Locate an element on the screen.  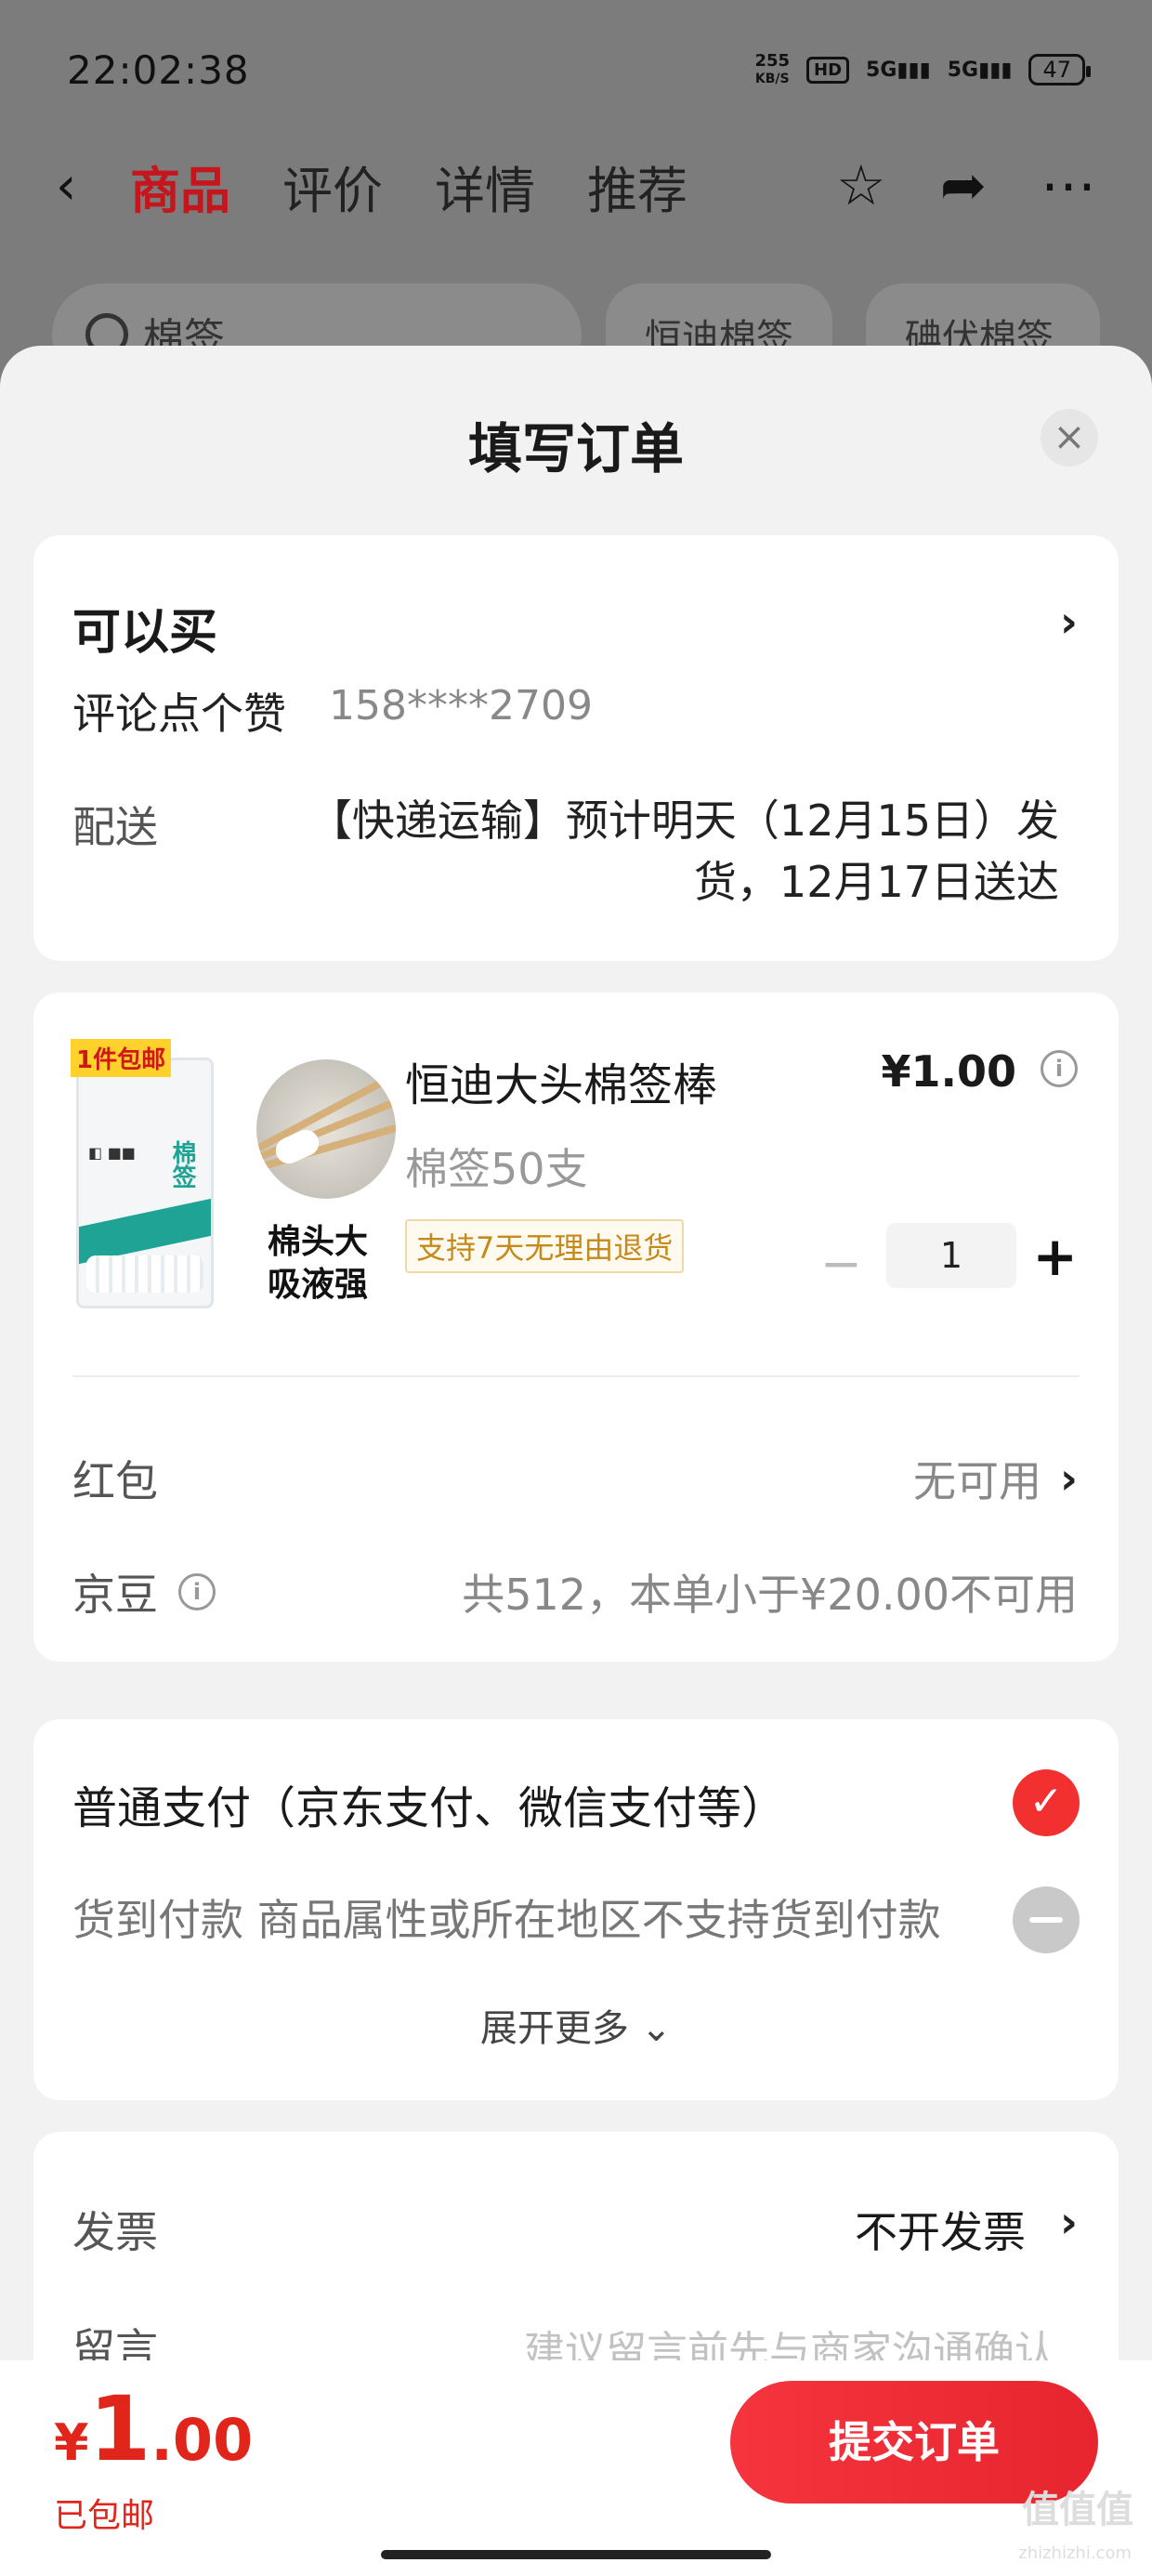
recipient-name: 可以买 is located at coordinates (145, 633).